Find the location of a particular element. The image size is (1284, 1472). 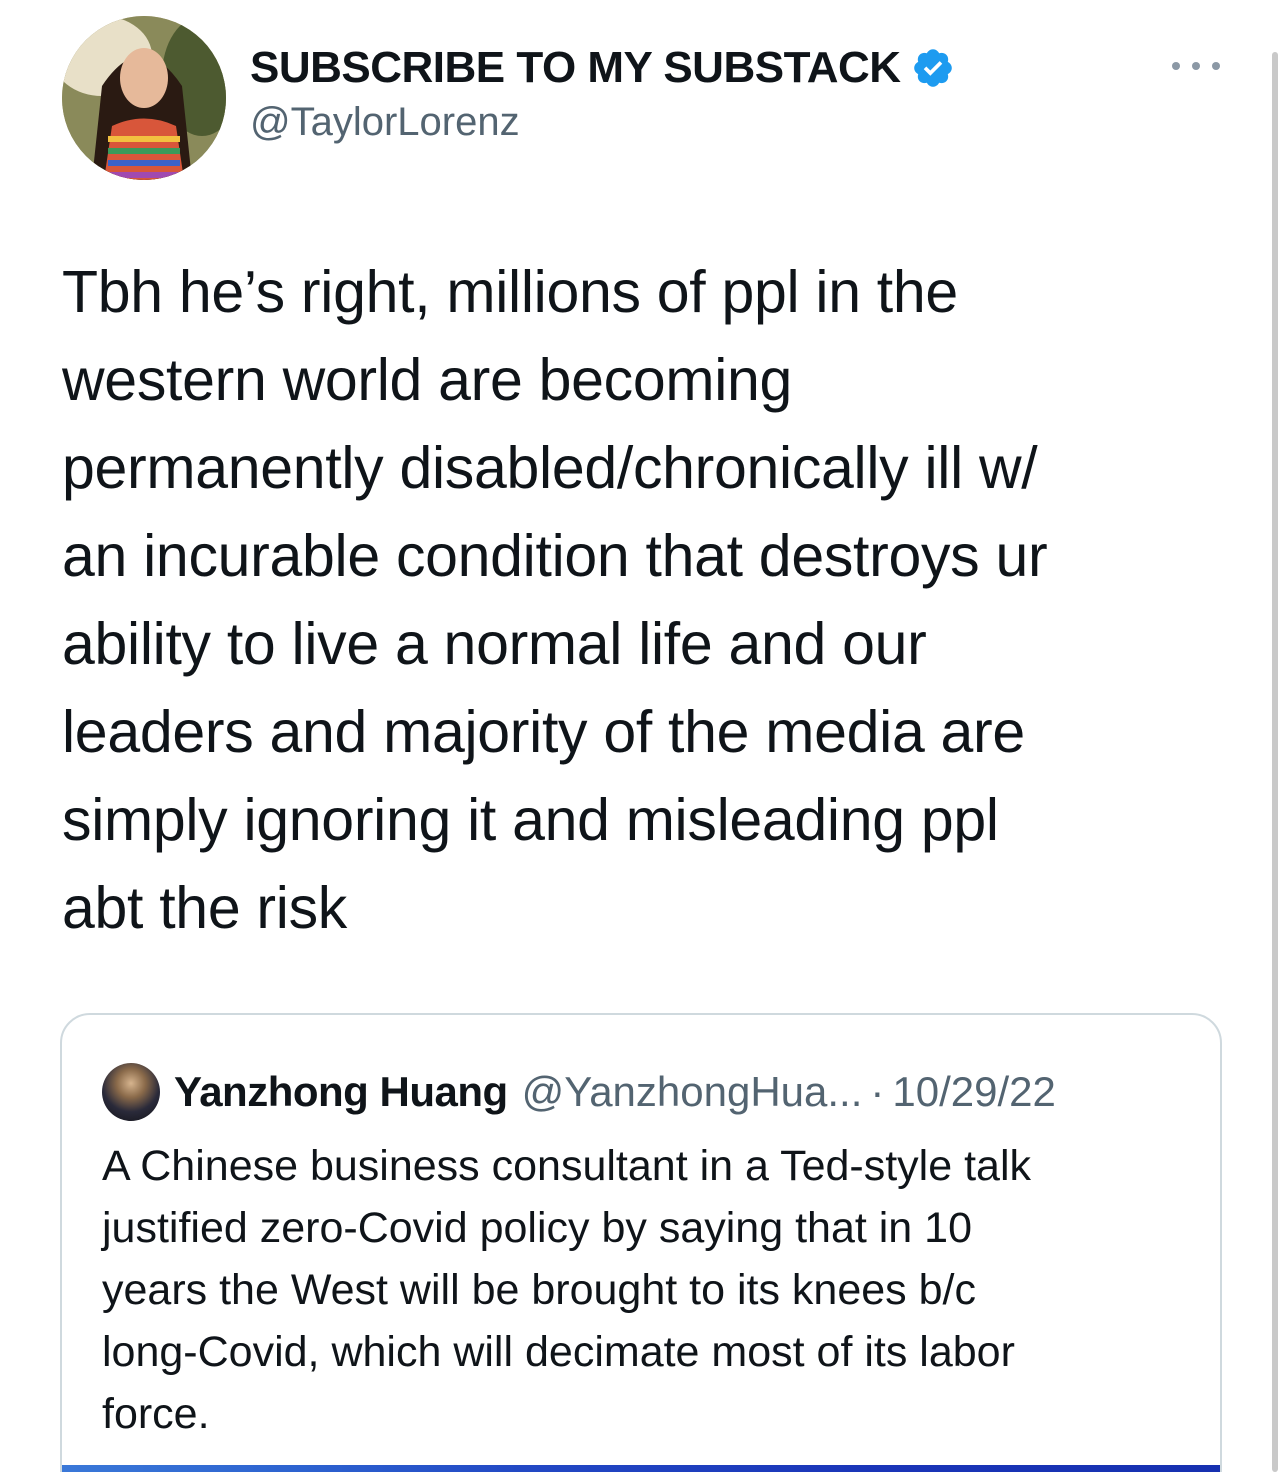

author-name-row: SUBSCRIBE TO MY SUBSTACK is located at coordinates (602, 68).